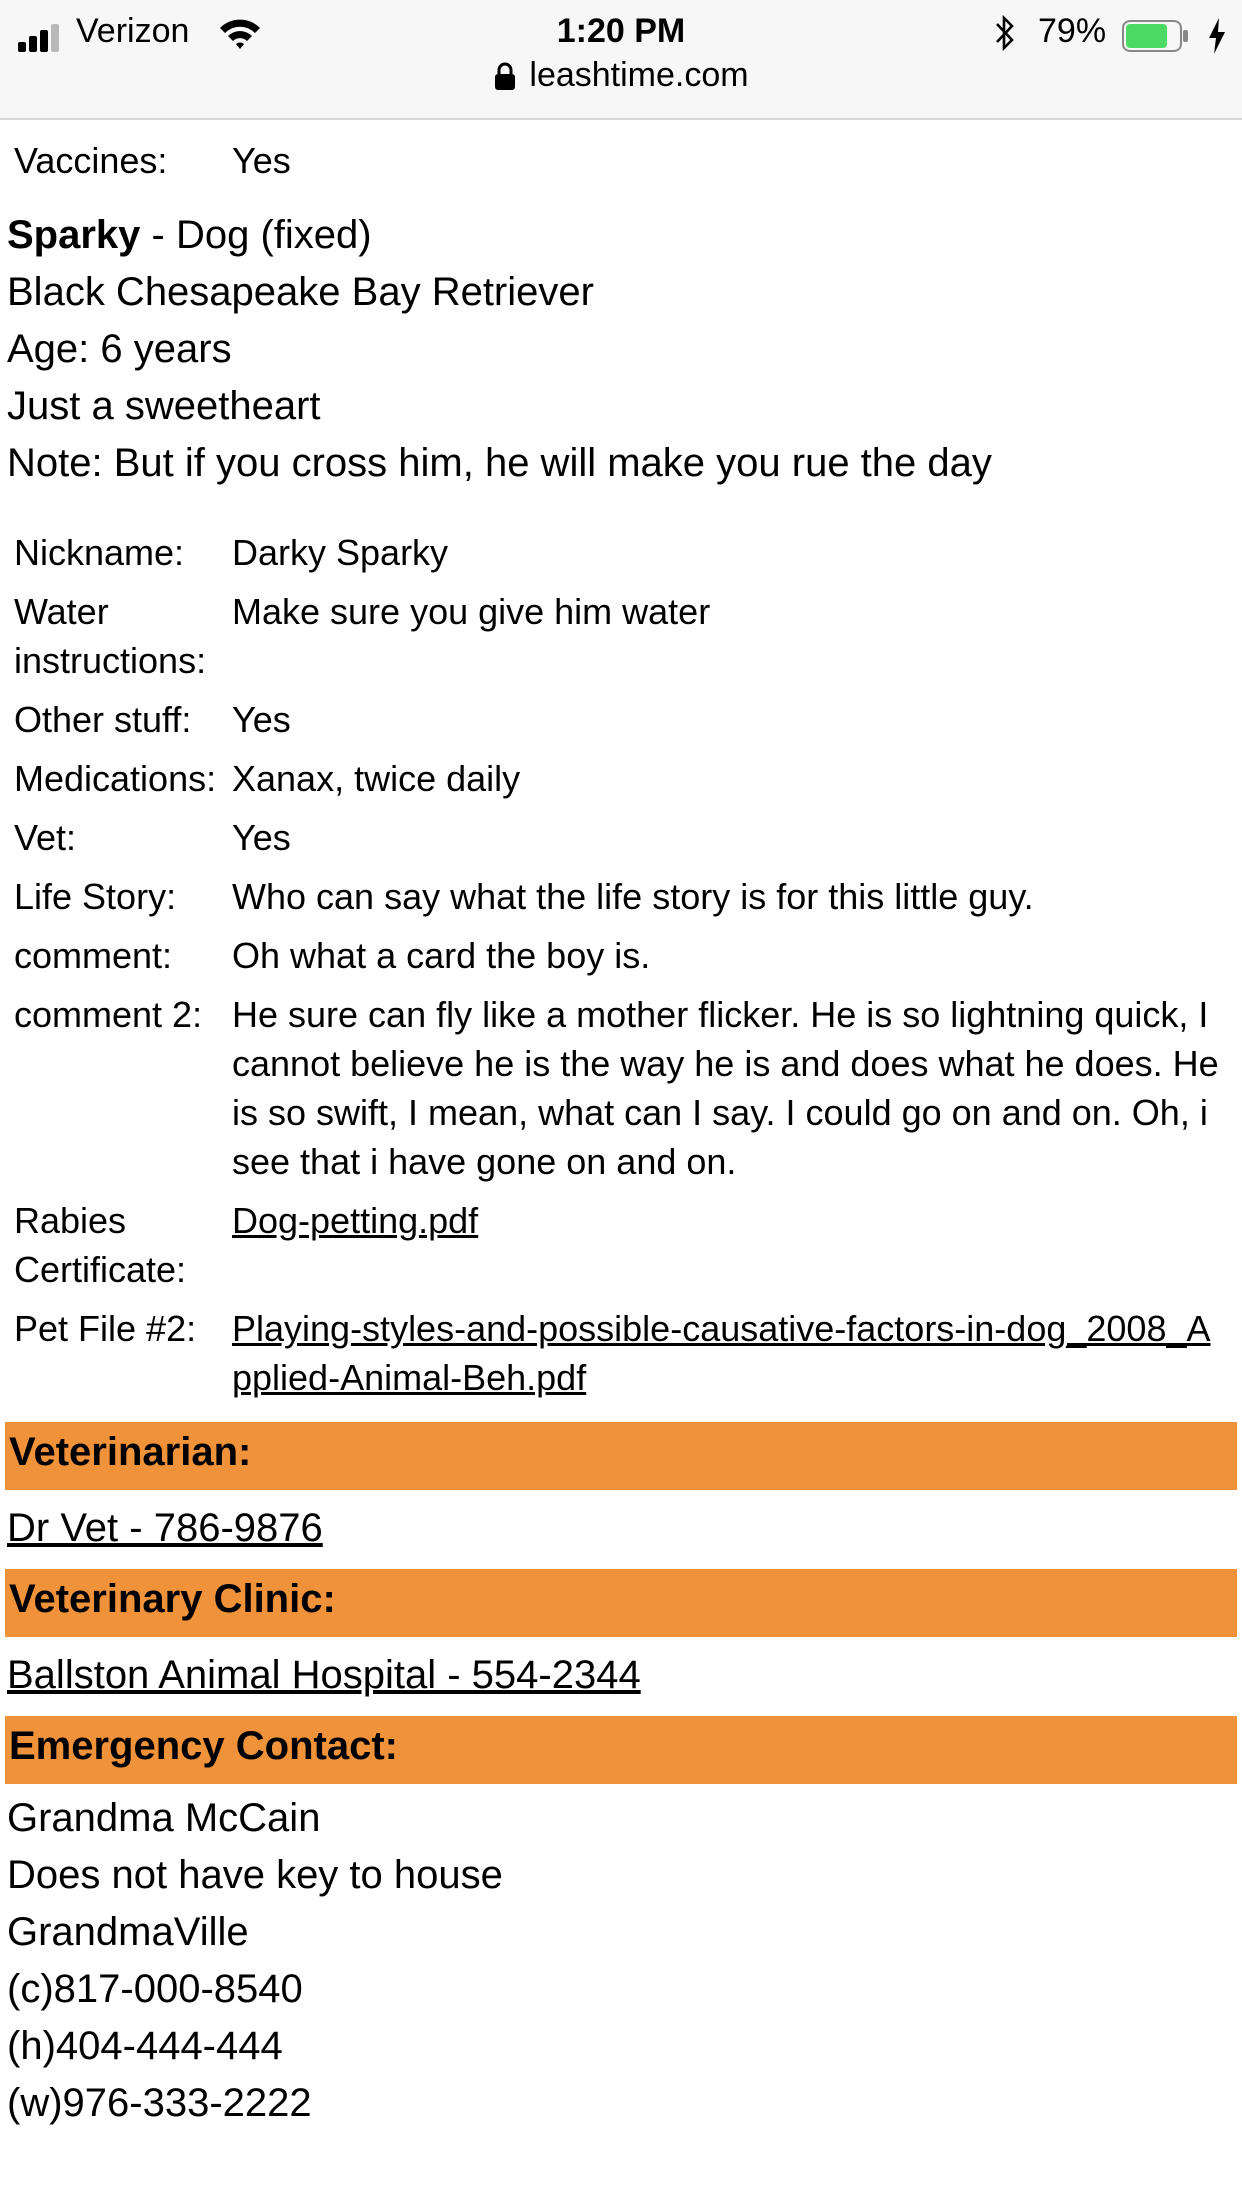  Describe the element at coordinates (638, 75) in the screenshot. I see `url-text: leashtime.com` at that location.